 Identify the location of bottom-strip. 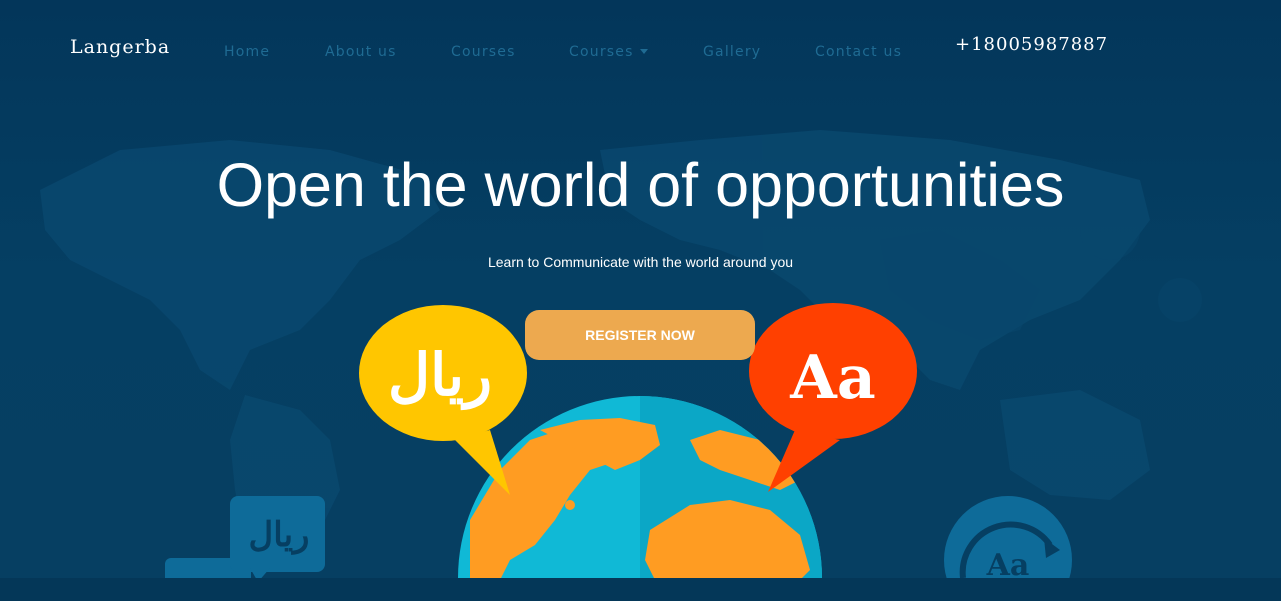
(640, 589).